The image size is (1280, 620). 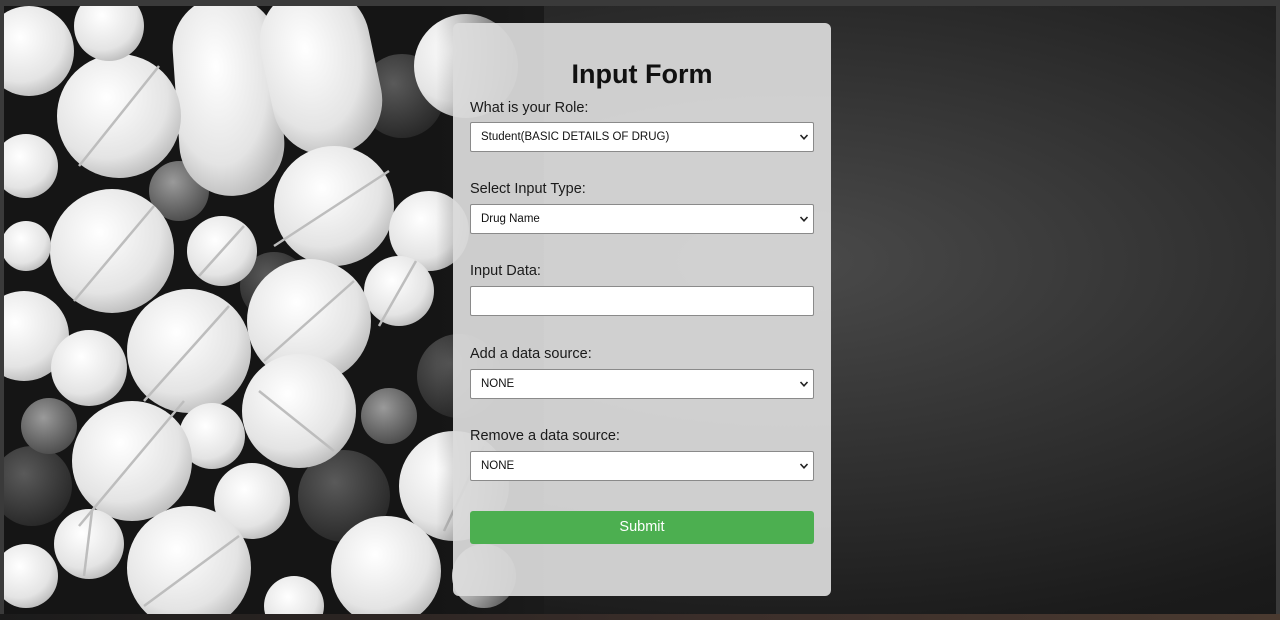 I want to click on add-source-selected-value: NONE, so click(x=498, y=384).